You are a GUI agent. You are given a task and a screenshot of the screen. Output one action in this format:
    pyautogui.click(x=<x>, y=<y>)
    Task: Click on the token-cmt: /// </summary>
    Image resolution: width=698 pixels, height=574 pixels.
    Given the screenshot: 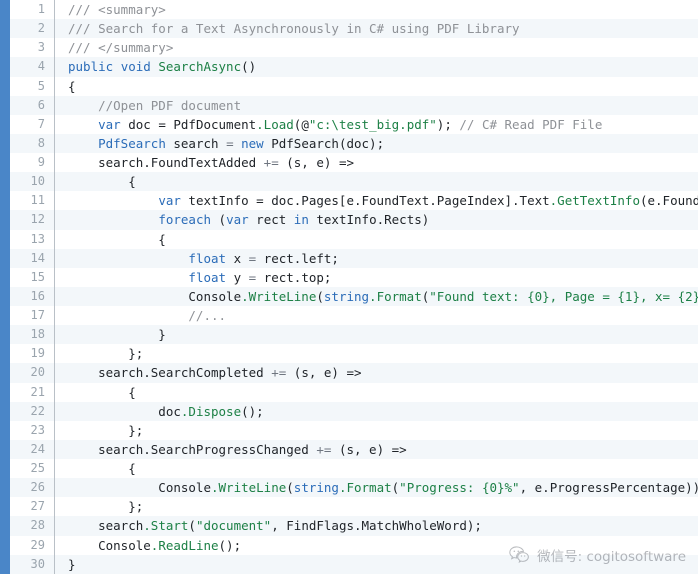 What is the action you would take?
    pyautogui.click(x=121, y=48)
    